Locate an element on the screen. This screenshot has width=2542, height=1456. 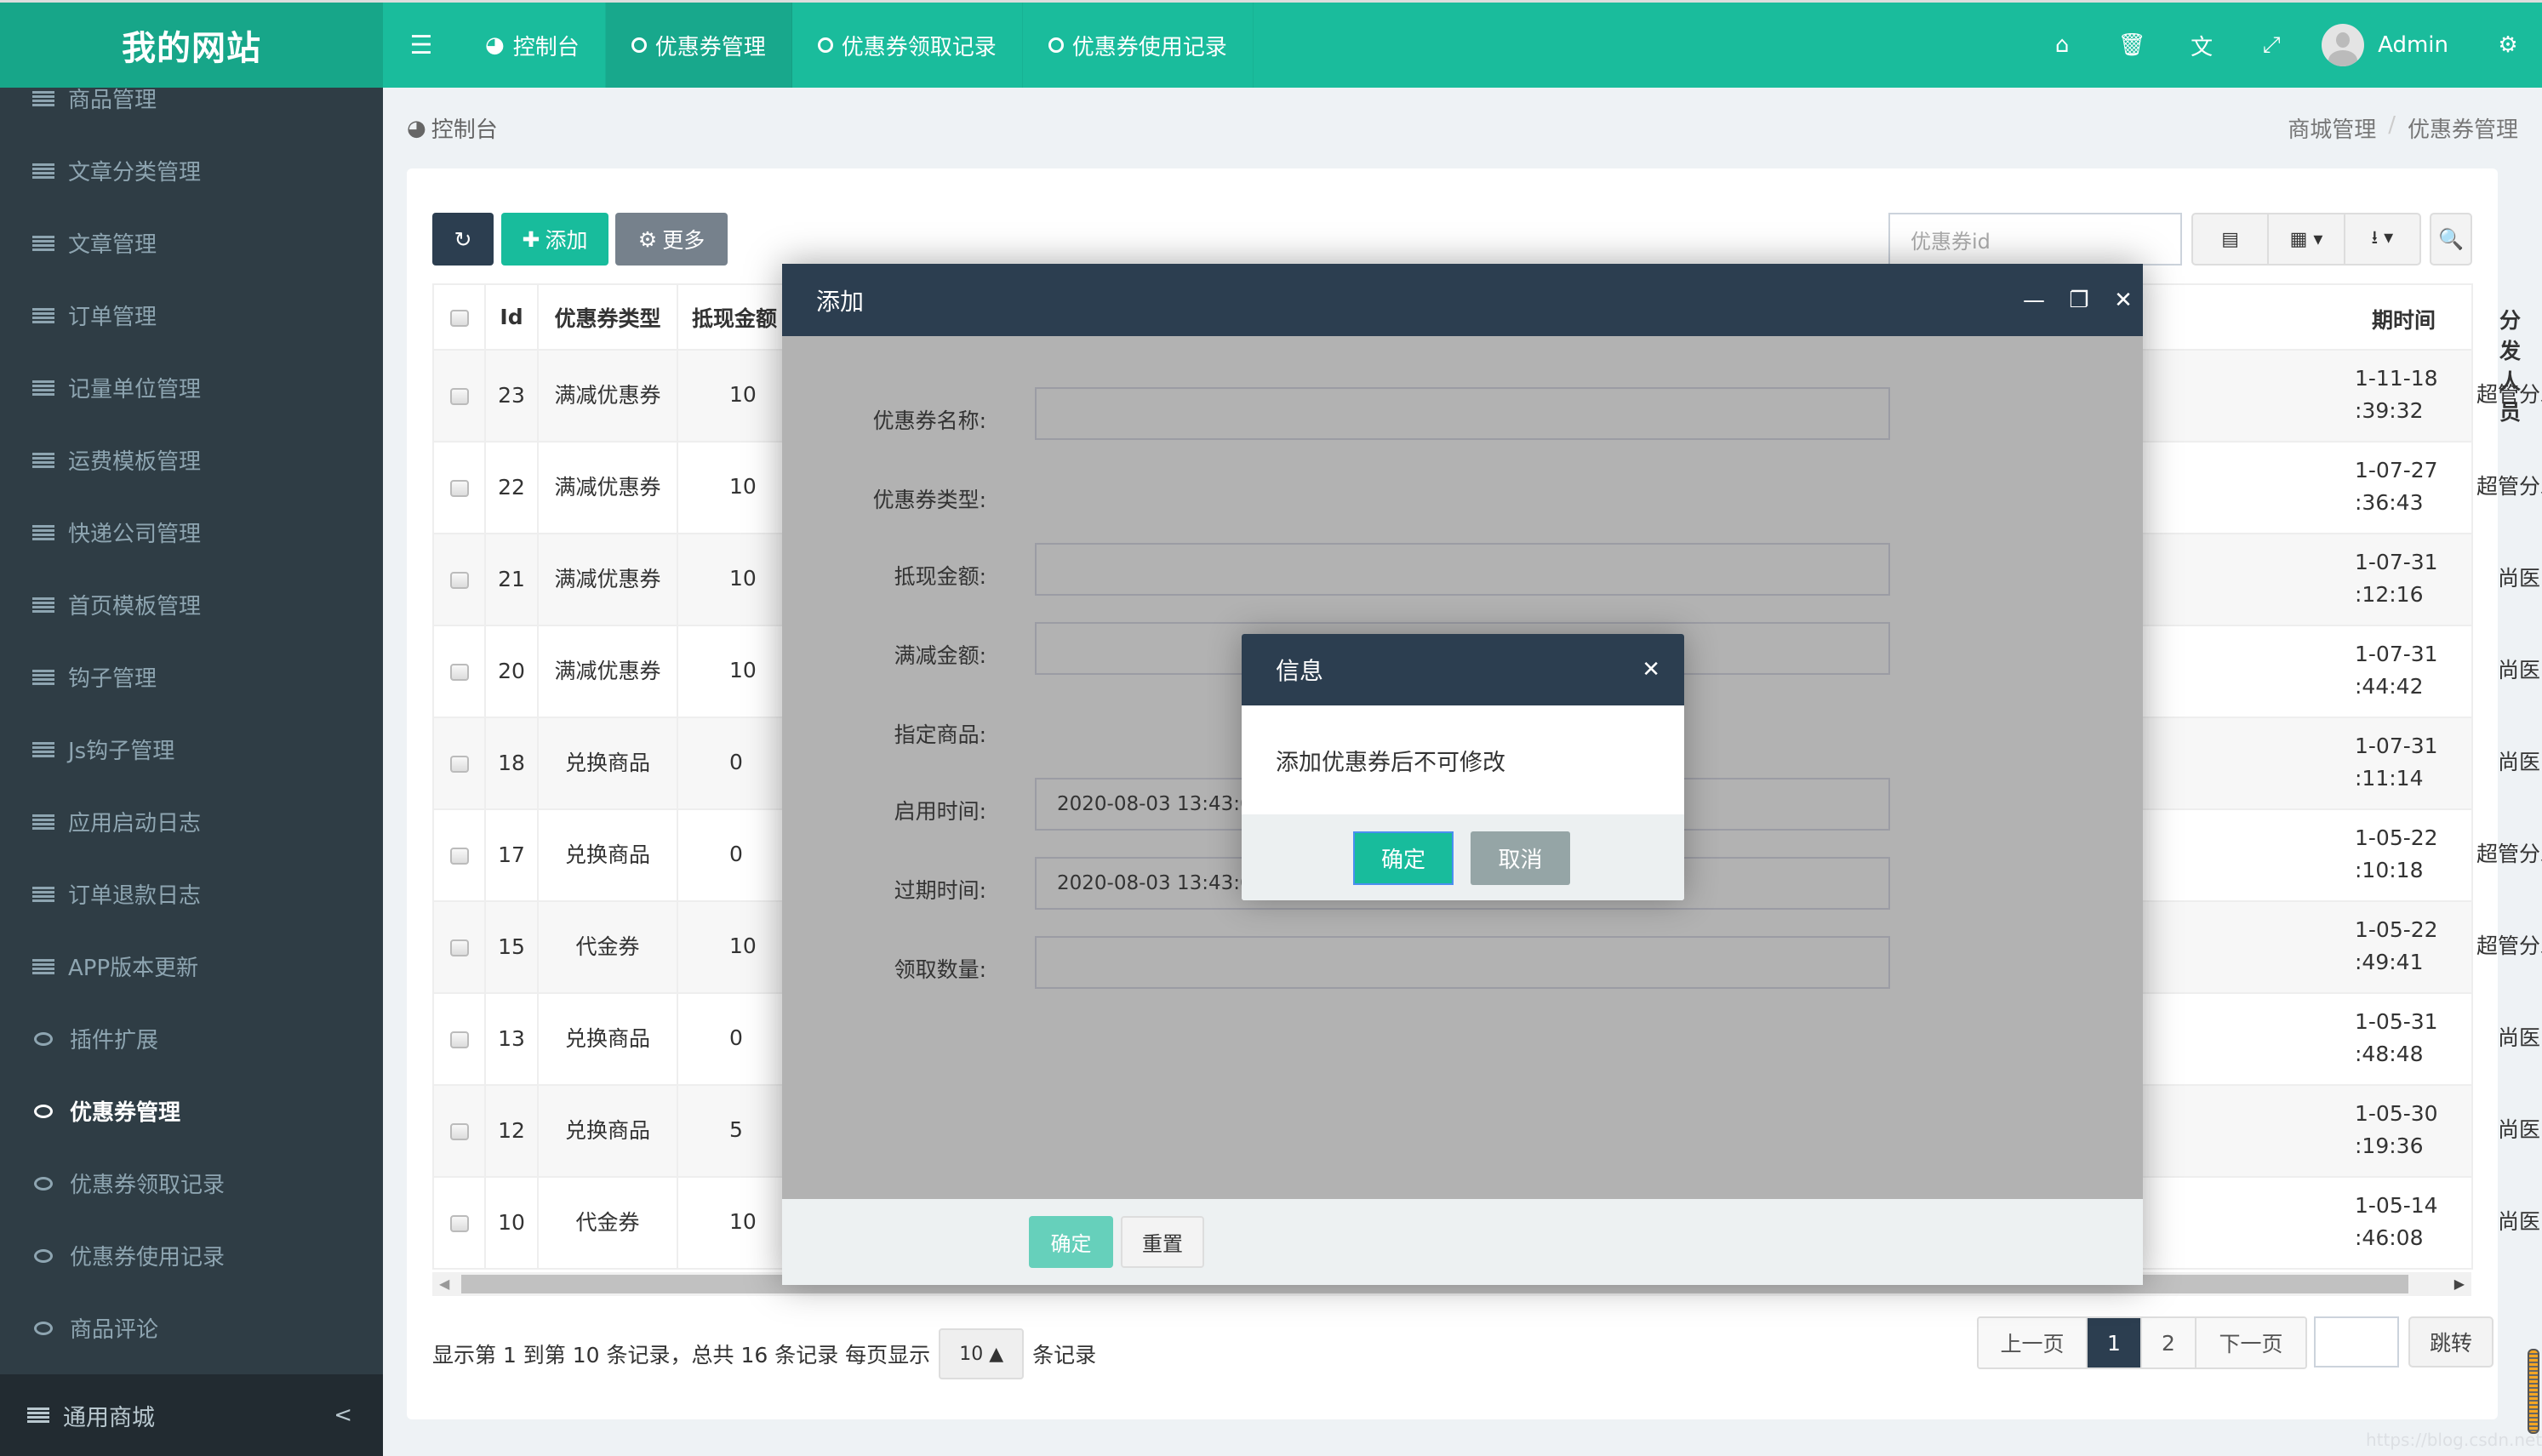
column-header-type: 优惠券类型 is located at coordinates (607, 317).